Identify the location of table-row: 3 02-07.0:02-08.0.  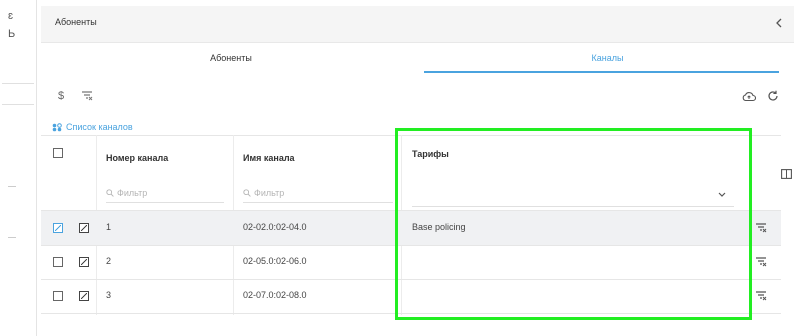
(411, 297).